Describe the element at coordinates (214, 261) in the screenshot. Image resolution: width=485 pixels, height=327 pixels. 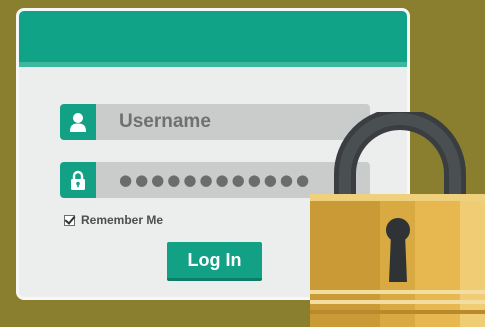
I see `login-button: Log In` at that location.